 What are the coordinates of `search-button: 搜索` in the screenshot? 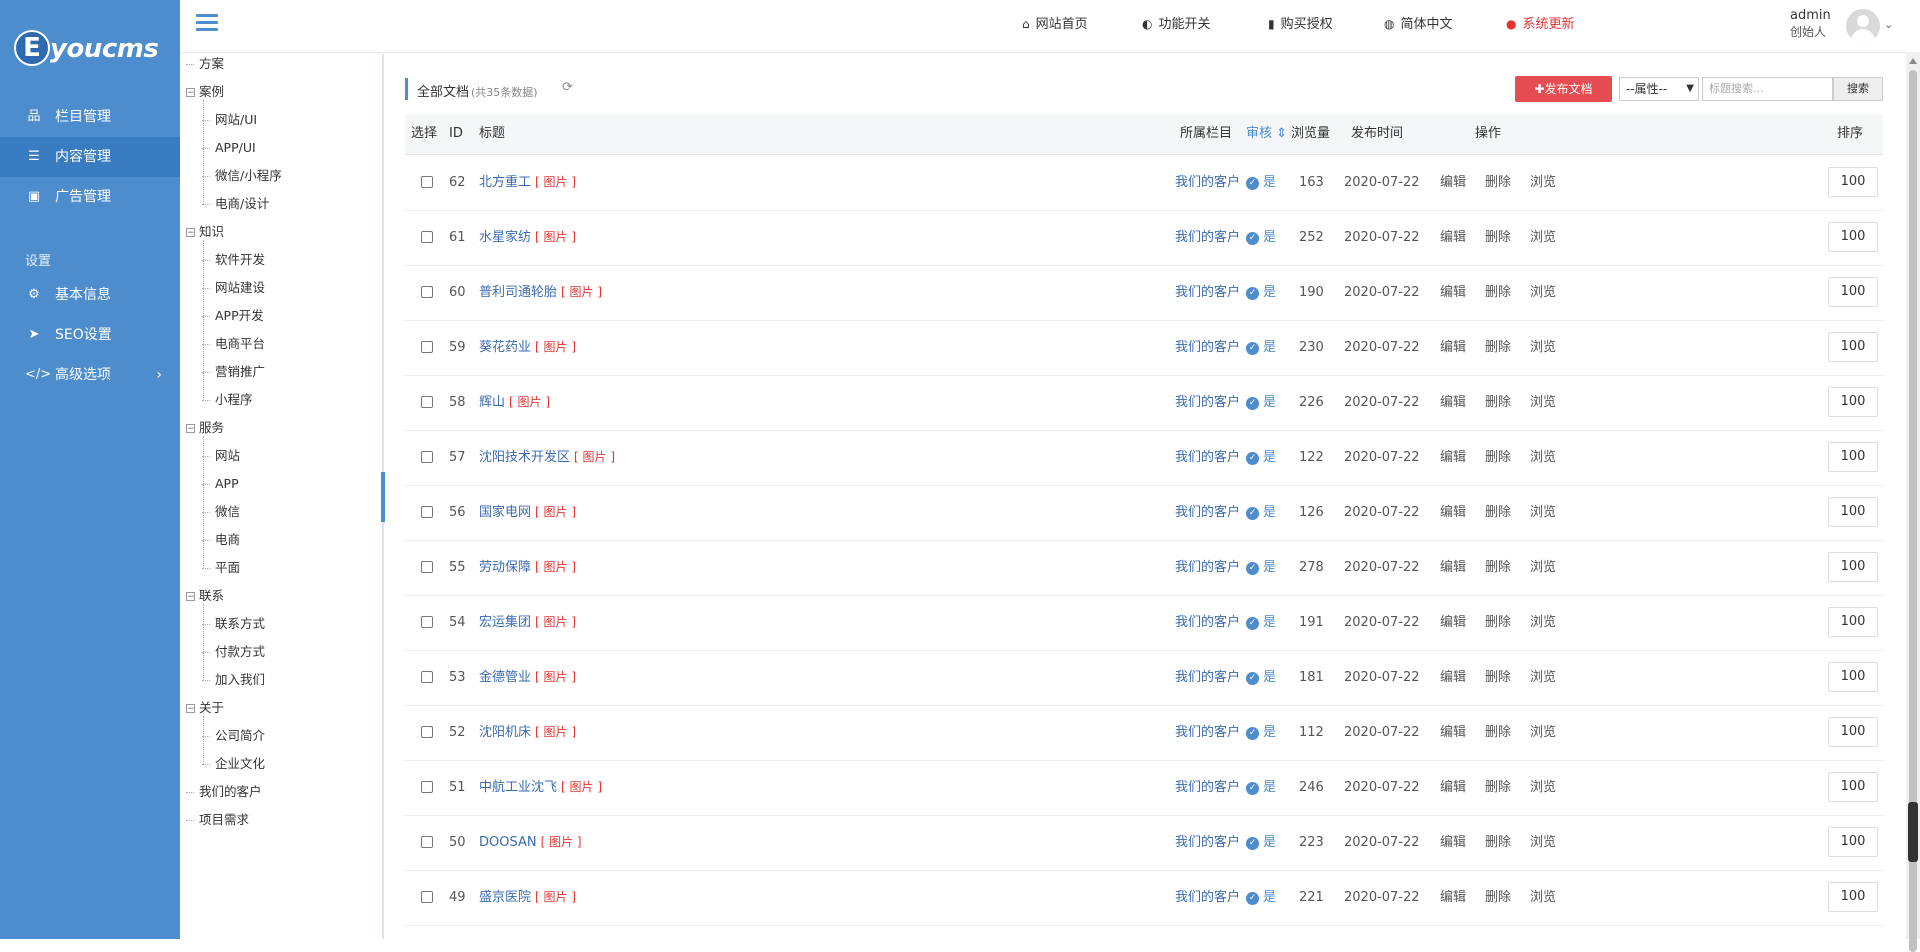 It's located at (1858, 89).